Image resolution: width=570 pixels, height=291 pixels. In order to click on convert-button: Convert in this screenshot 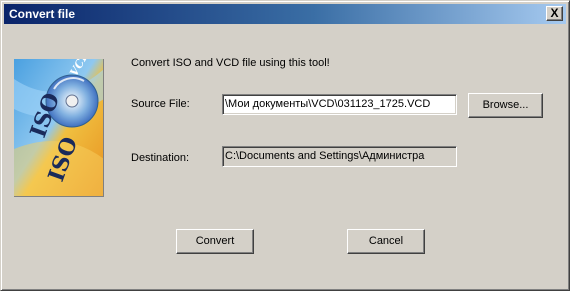, I will do `click(215, 241)`.